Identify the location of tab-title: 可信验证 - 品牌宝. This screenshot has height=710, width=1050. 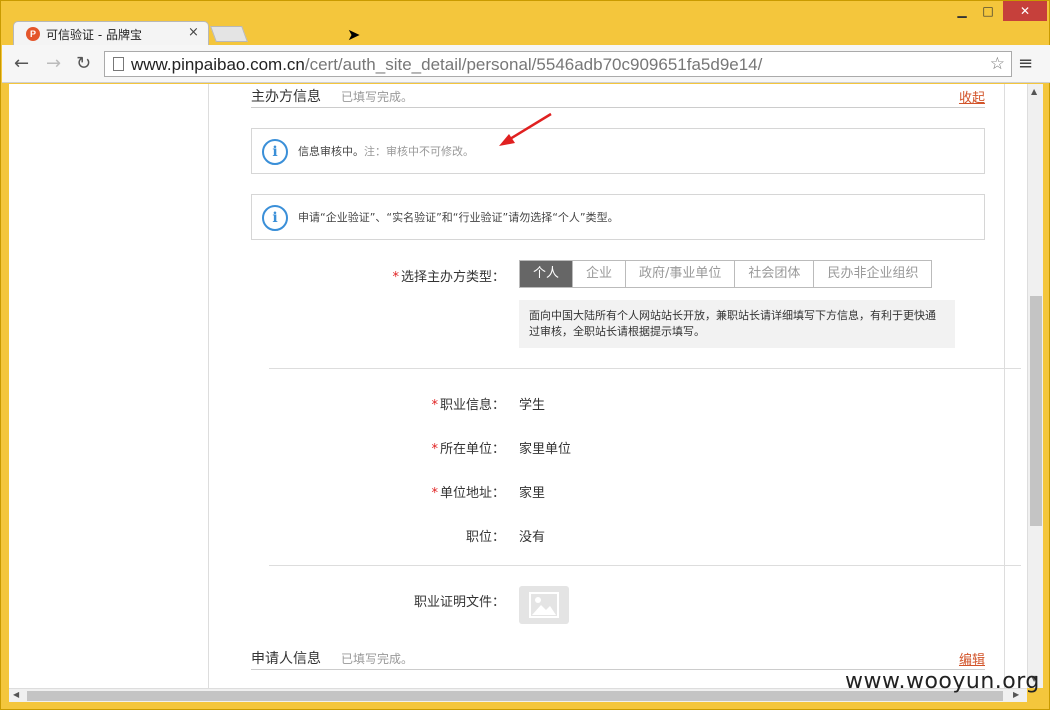
(94, 35).